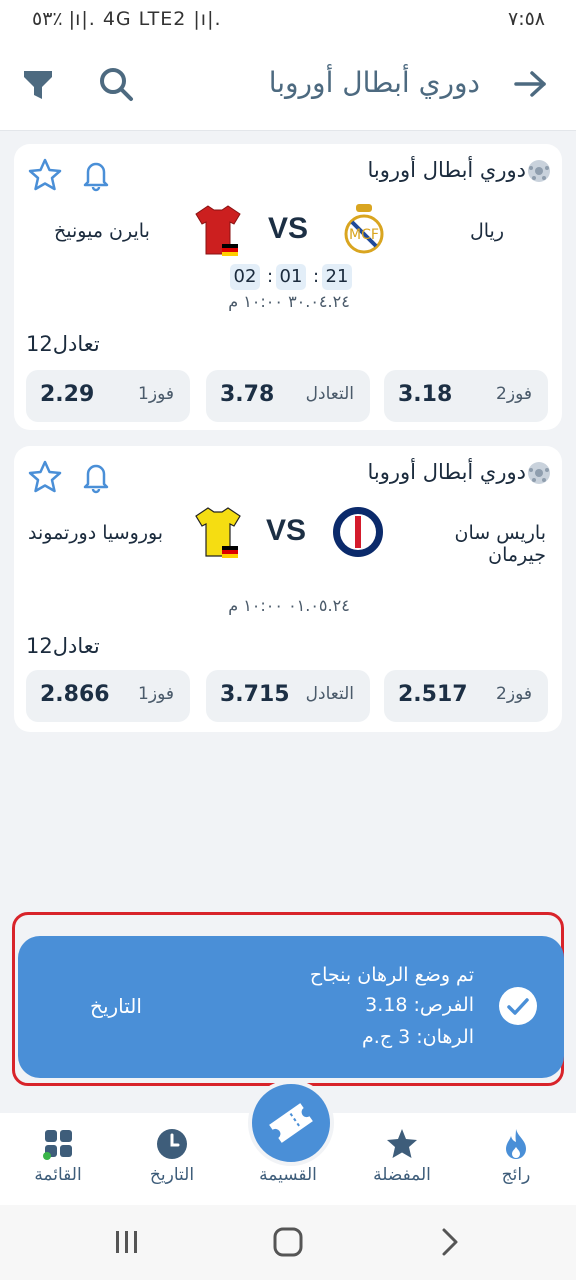 The height and width of the screenshot is (1280, 576). What do you see at coordinates (486, 231) in the screenshot?
I see `home-team-name: ريال` at bounding box center [486, 231].